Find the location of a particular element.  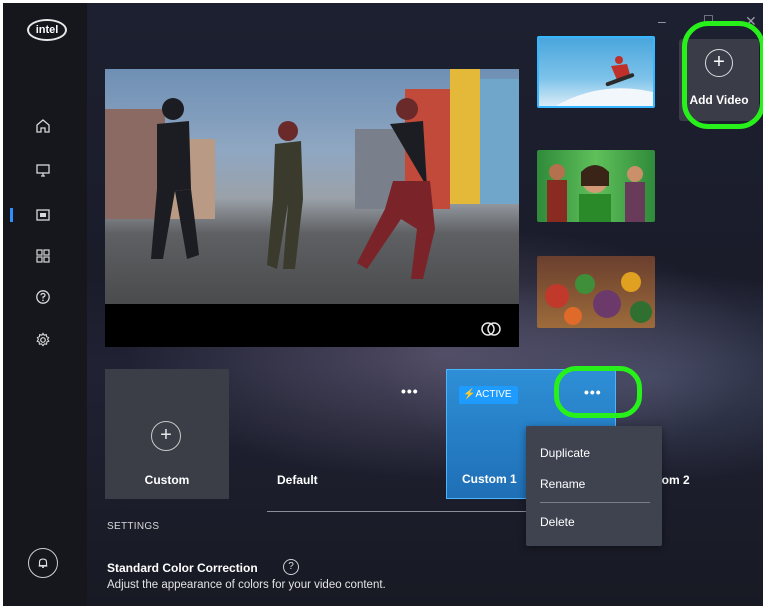

help-icon: ? is located at coordinates (291, 567).